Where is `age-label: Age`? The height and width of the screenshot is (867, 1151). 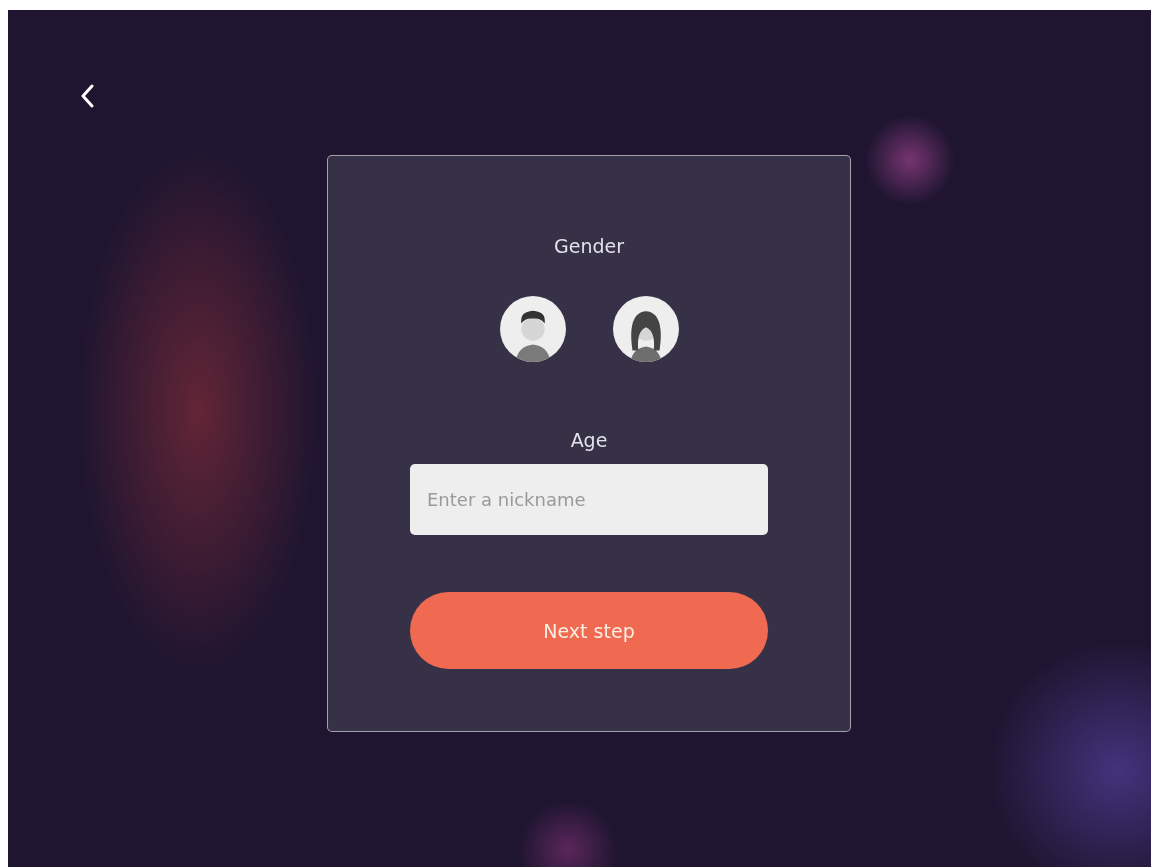
age-label: Age is located at coordinates (589, 440).